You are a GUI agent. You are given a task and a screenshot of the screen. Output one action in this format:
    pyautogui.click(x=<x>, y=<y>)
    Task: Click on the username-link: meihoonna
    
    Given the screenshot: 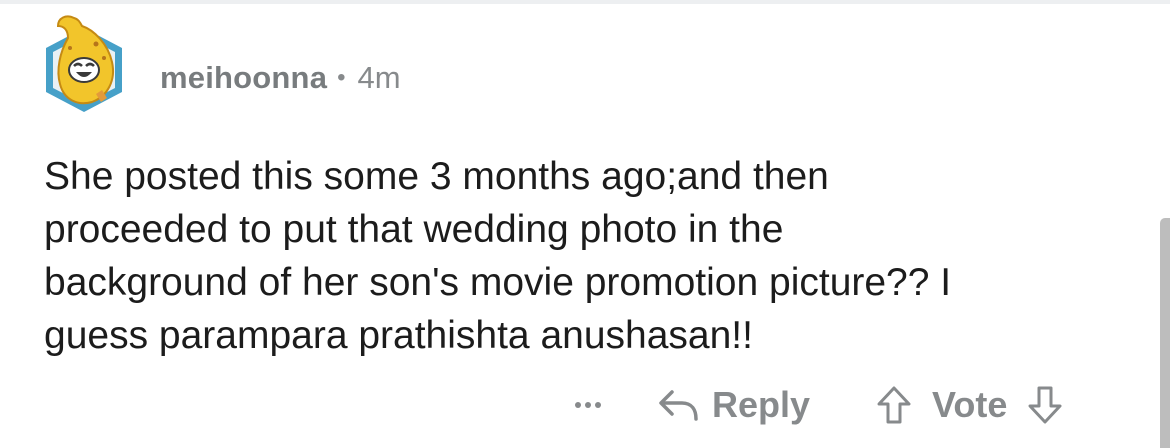 What is the action you would take?
    pyautogui.click(x=243, y=78)
    